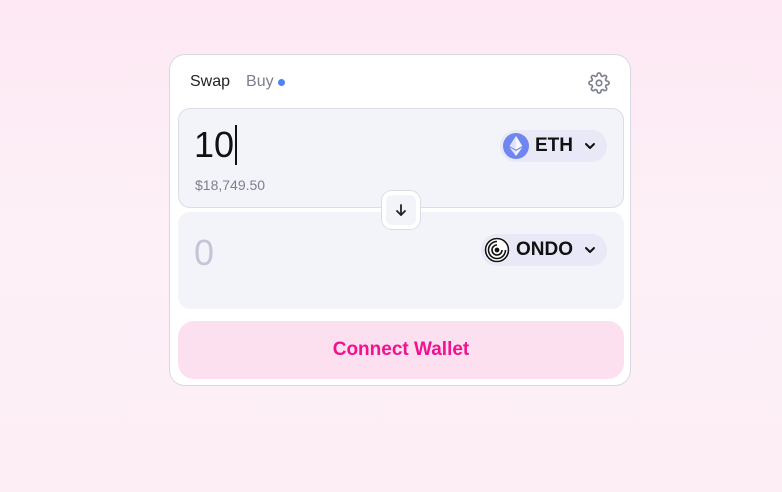  I want to click on sell-amount-input: 10, so click(216, 145).